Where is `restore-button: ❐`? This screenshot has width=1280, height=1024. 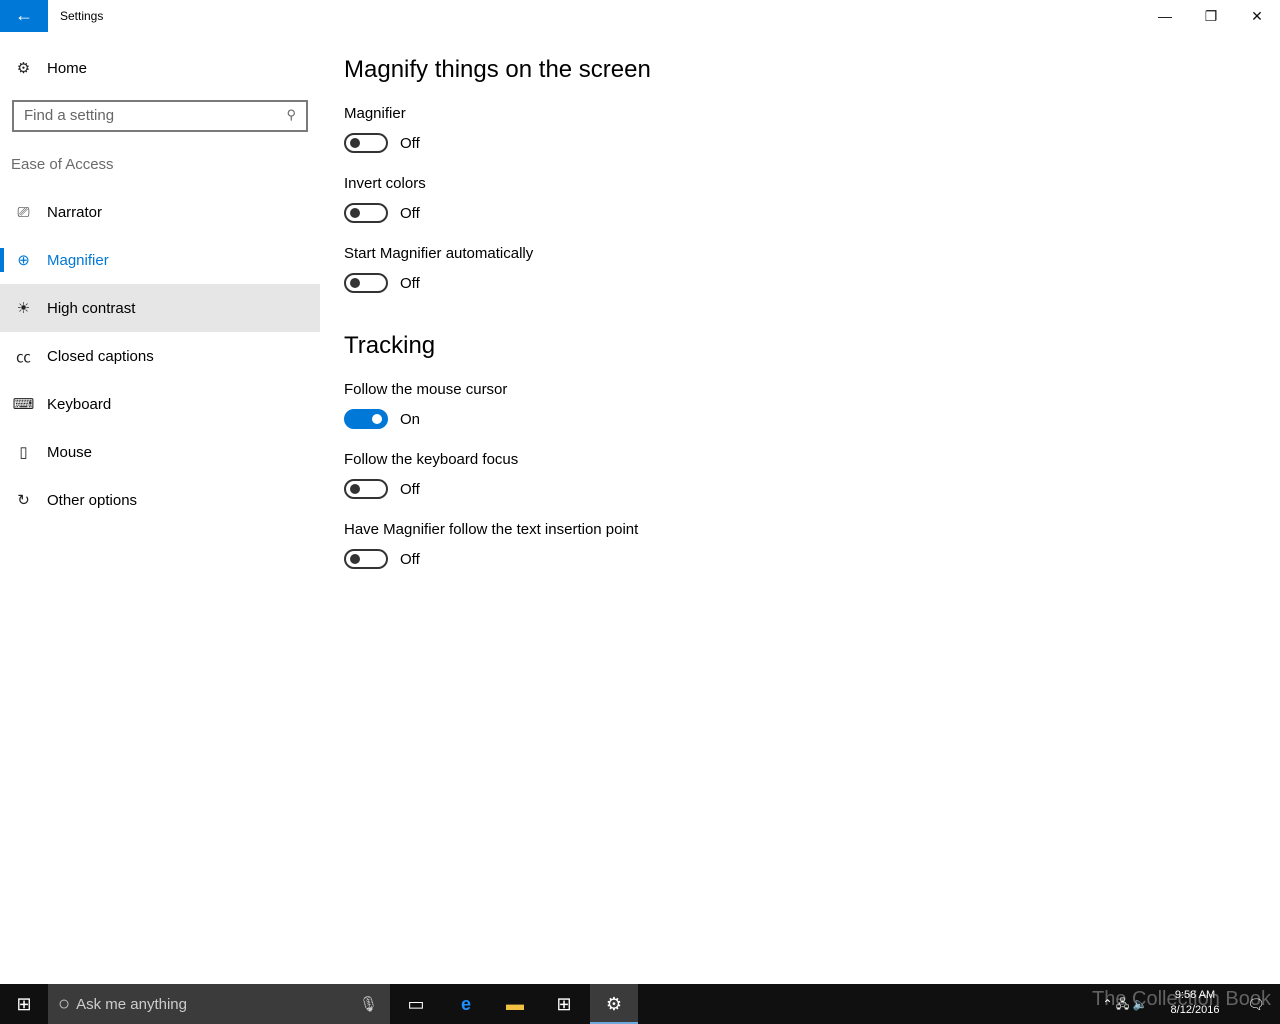
restore-button: ❐ is located at coordinates (1211, 16).